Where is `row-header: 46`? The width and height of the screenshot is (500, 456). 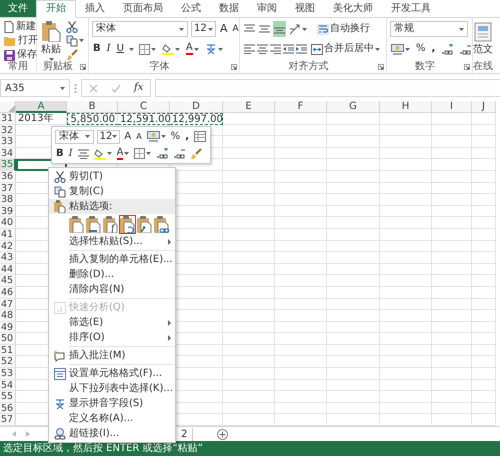 row-header: 46 is located at coordinates (8, 292).